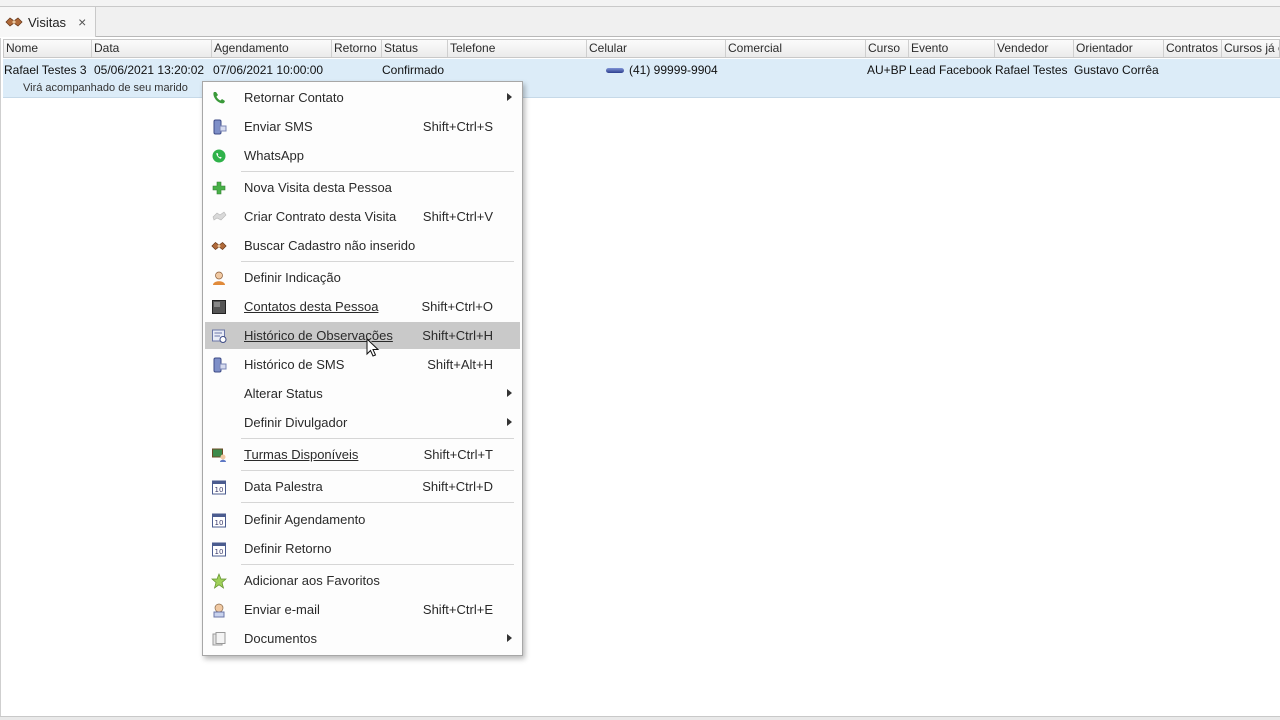 This screenshot has width=1280, height=720. Describe the element at coordinates (640, 22) in the screenshot. I see `tab-bar: Visitas ×` at that location.